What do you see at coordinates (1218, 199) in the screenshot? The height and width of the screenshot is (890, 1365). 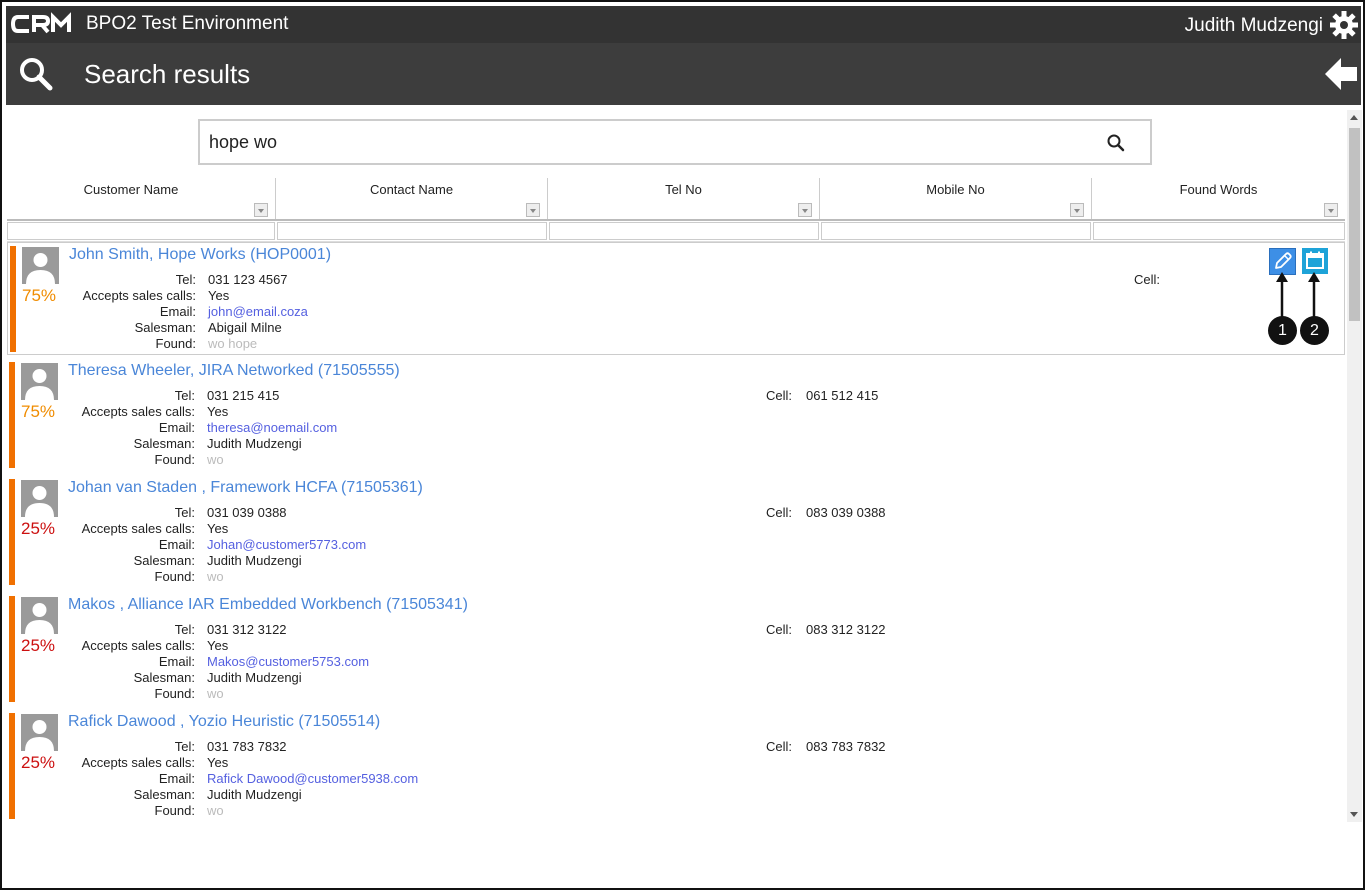 I see `column-found-words: Found Words` at bounding box center [1218, 199].